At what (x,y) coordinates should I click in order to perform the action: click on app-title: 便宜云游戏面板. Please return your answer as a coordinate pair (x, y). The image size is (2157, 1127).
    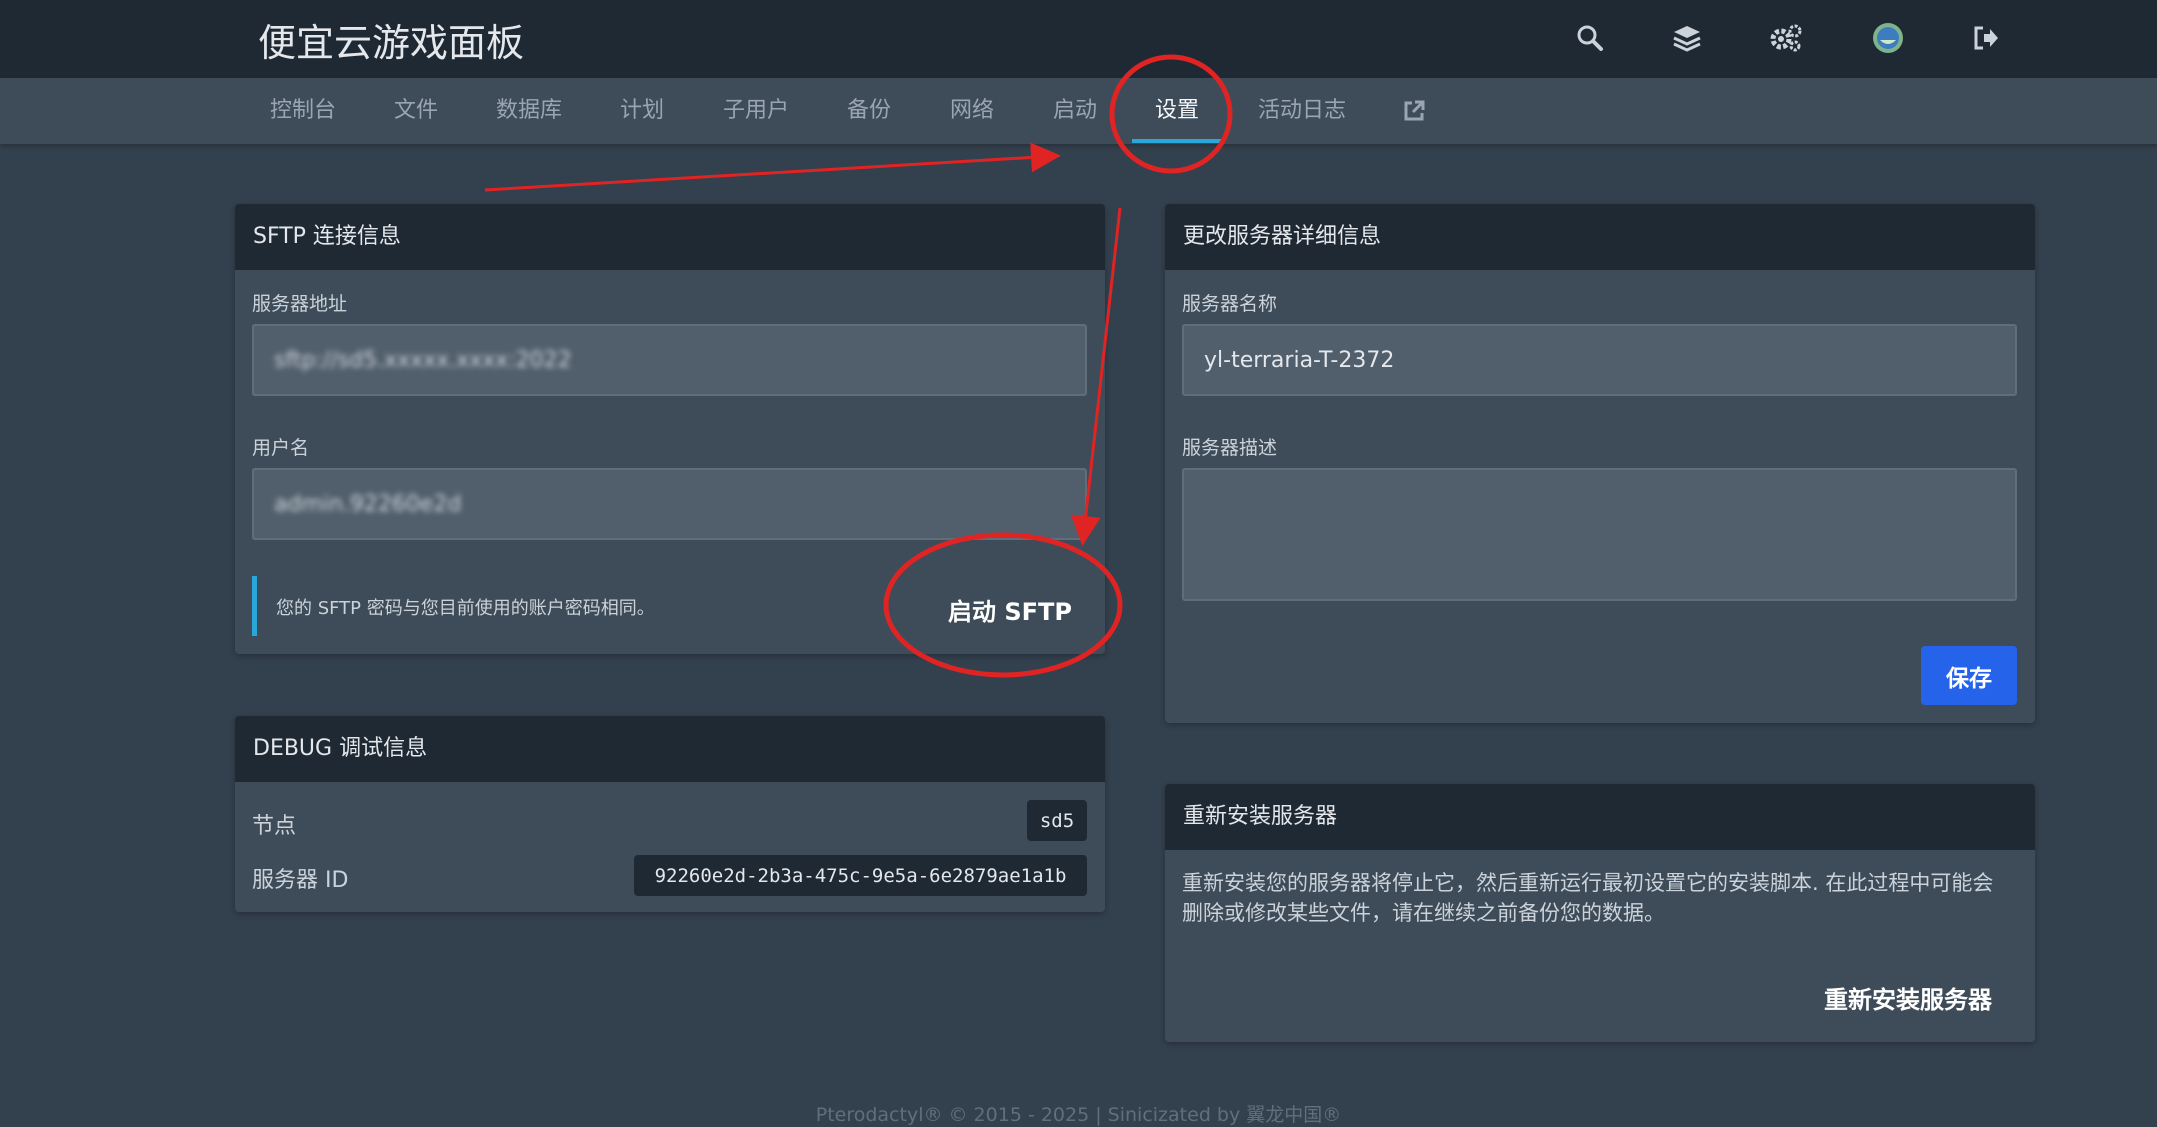
    Looking at the image, I should click on (391, 39).